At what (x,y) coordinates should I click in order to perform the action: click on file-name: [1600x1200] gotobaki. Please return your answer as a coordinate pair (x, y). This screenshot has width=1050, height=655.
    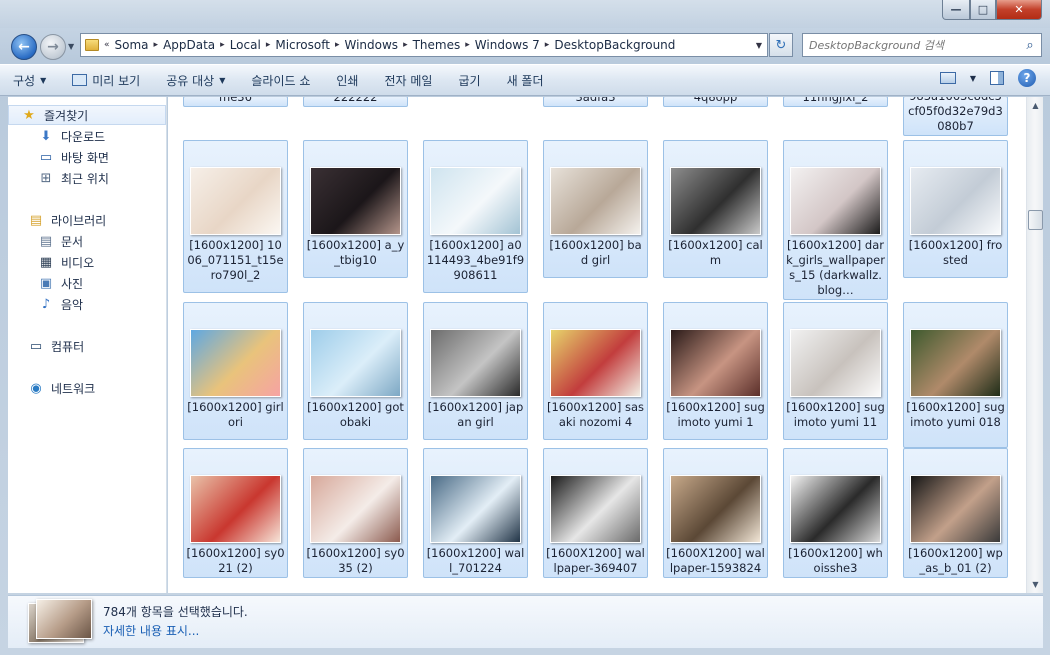
    Looking at the image, I should click on (355, 414).